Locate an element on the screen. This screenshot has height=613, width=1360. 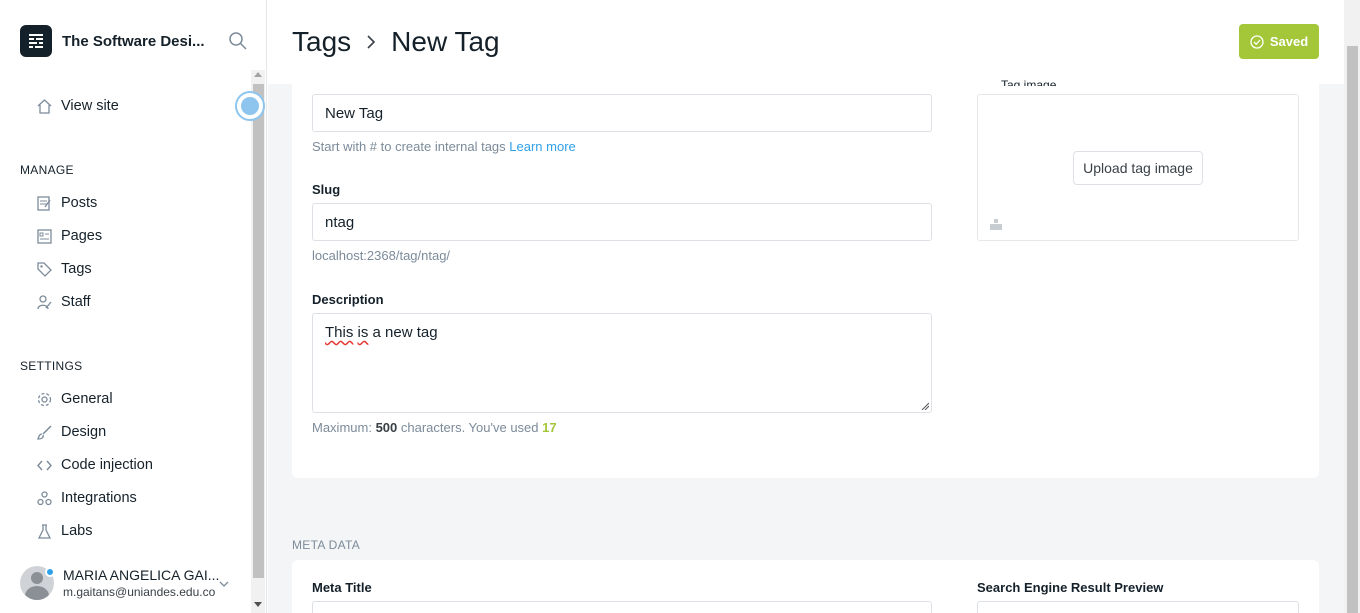
nav-view-site: View site is located at coordinates (77, 106).